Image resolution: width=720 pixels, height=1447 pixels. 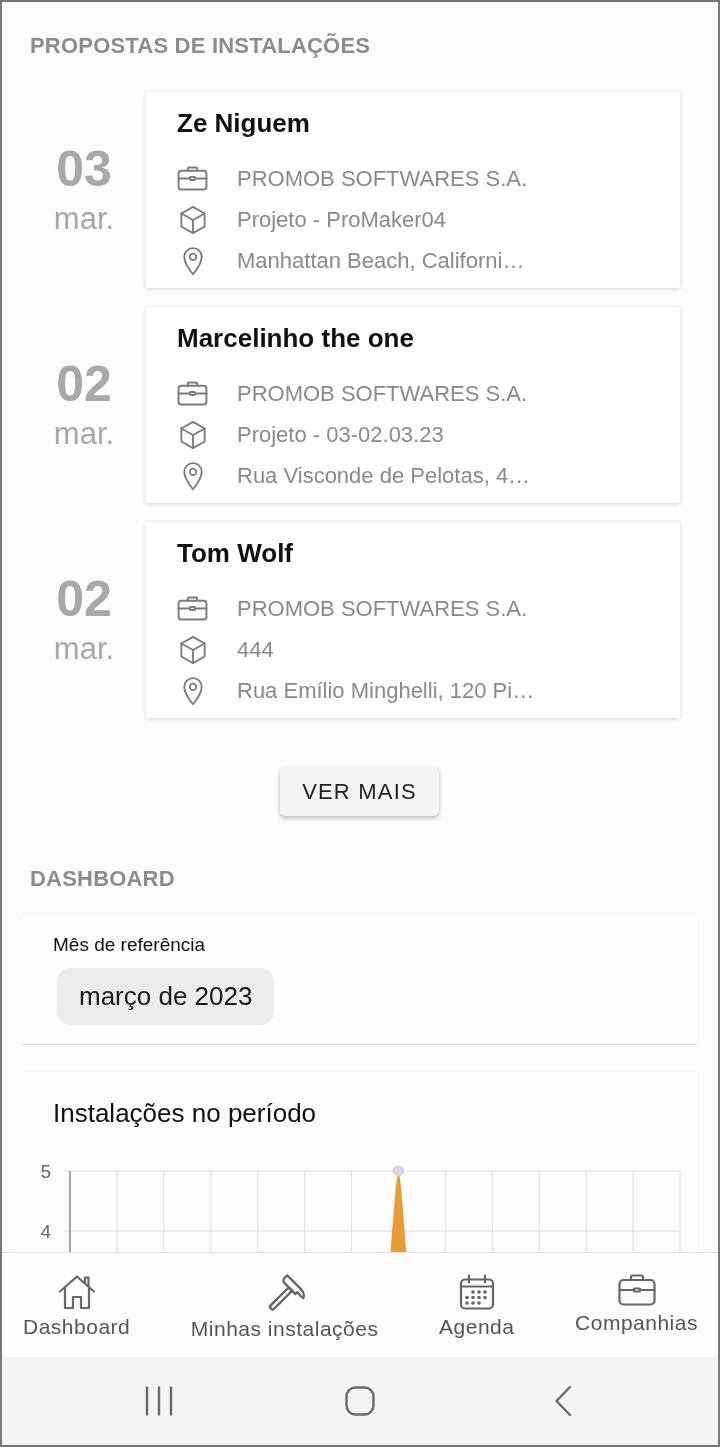 I want to click on bottom-nav-item: Companhias, so click(x=636, y=1305).